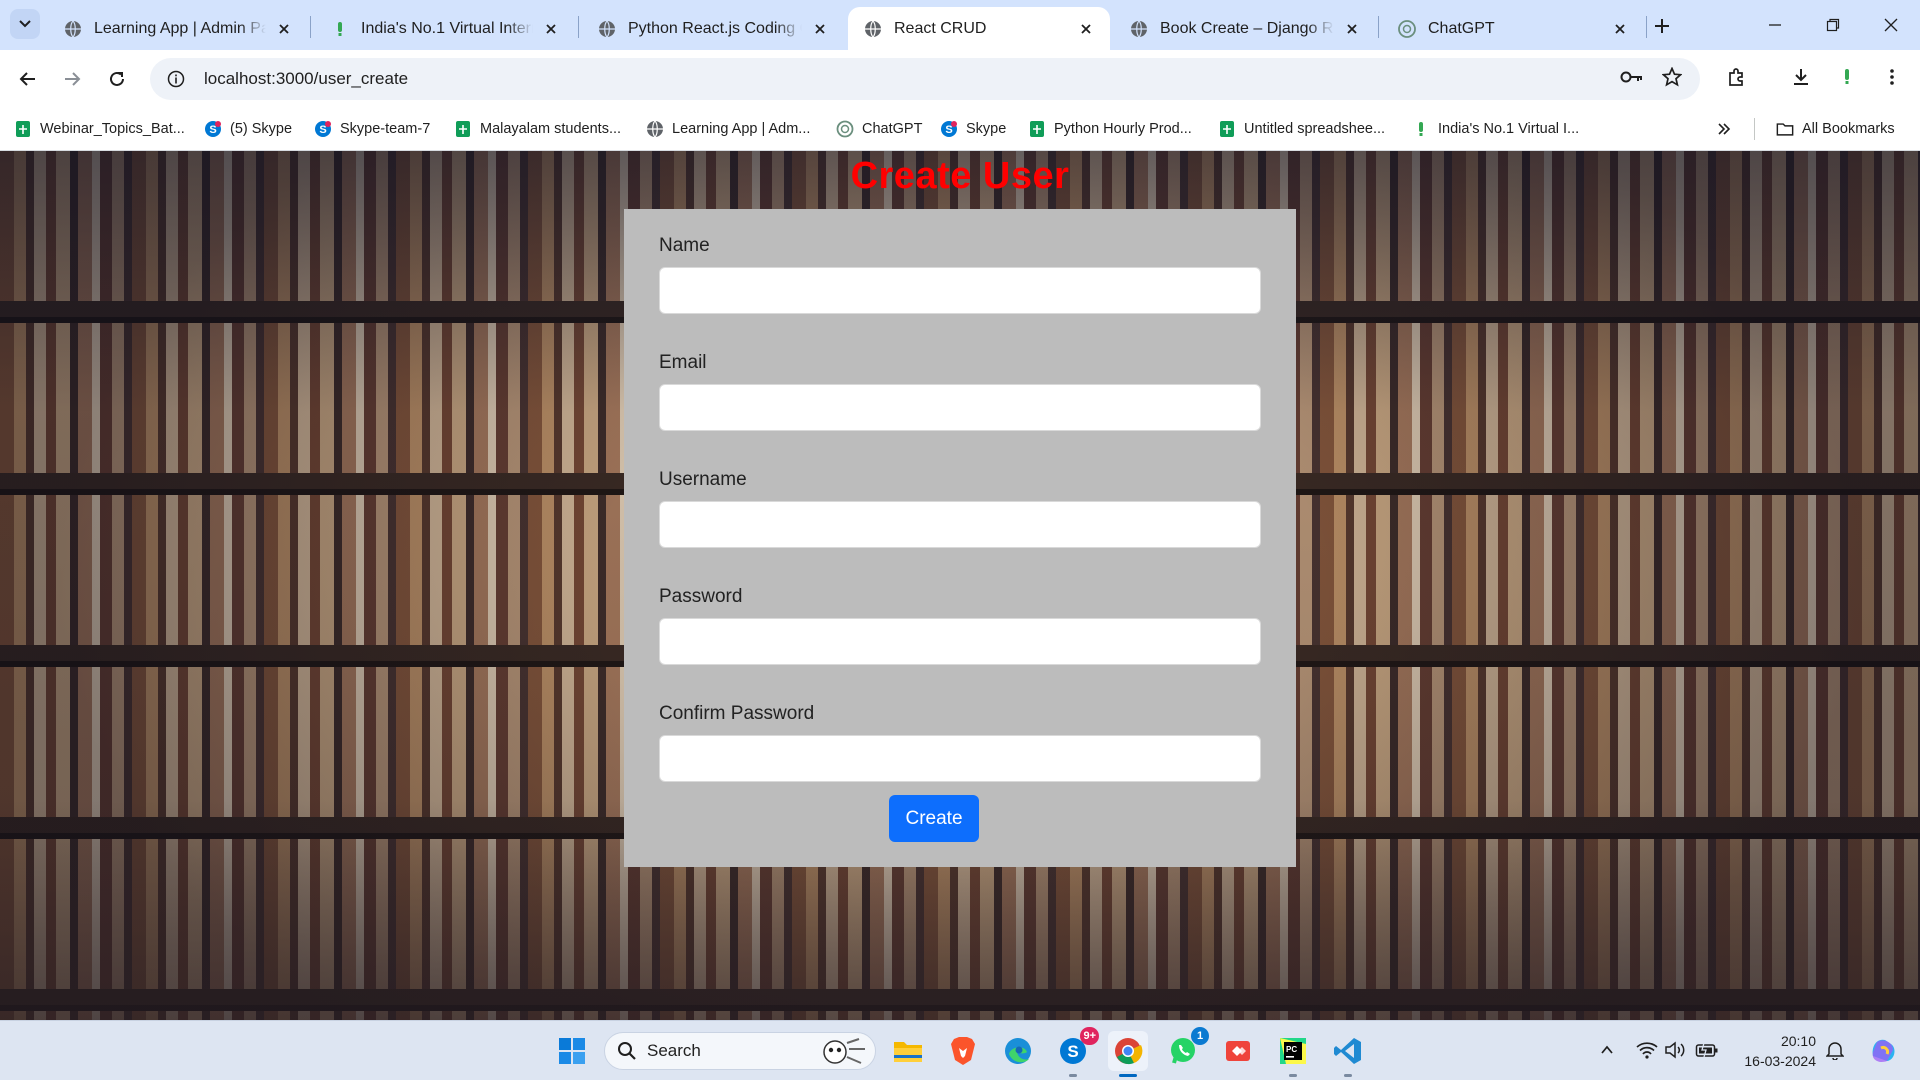  What do you see at coordinates (1421, 129) in the screenshot?
I see `bulb-icon` at bounding box center [1421, 129].